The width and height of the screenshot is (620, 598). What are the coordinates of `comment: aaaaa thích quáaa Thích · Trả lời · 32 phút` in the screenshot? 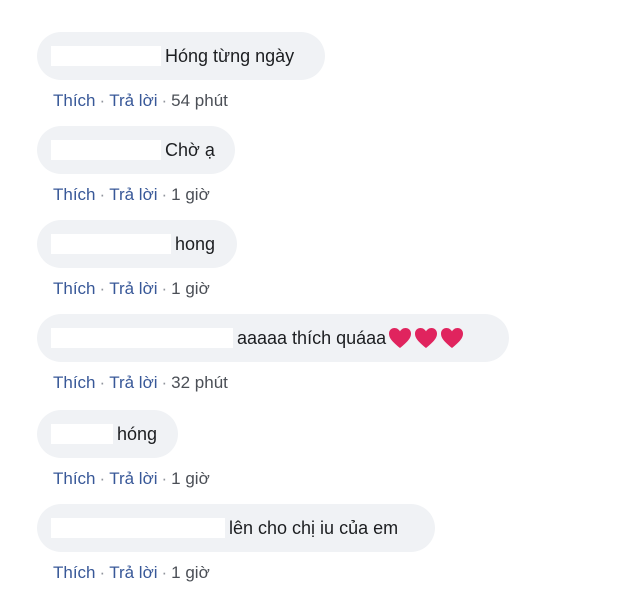 It's located at (273, 353).